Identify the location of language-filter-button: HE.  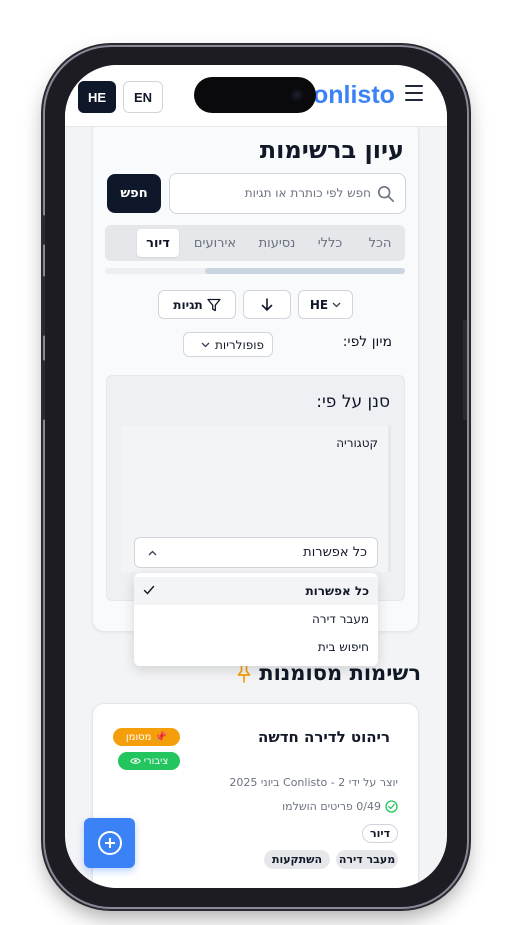
(325, 304).